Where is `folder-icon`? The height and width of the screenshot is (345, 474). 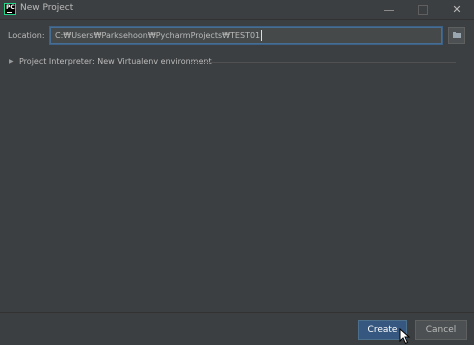 folder-icon is located at coordinates (457, 35).